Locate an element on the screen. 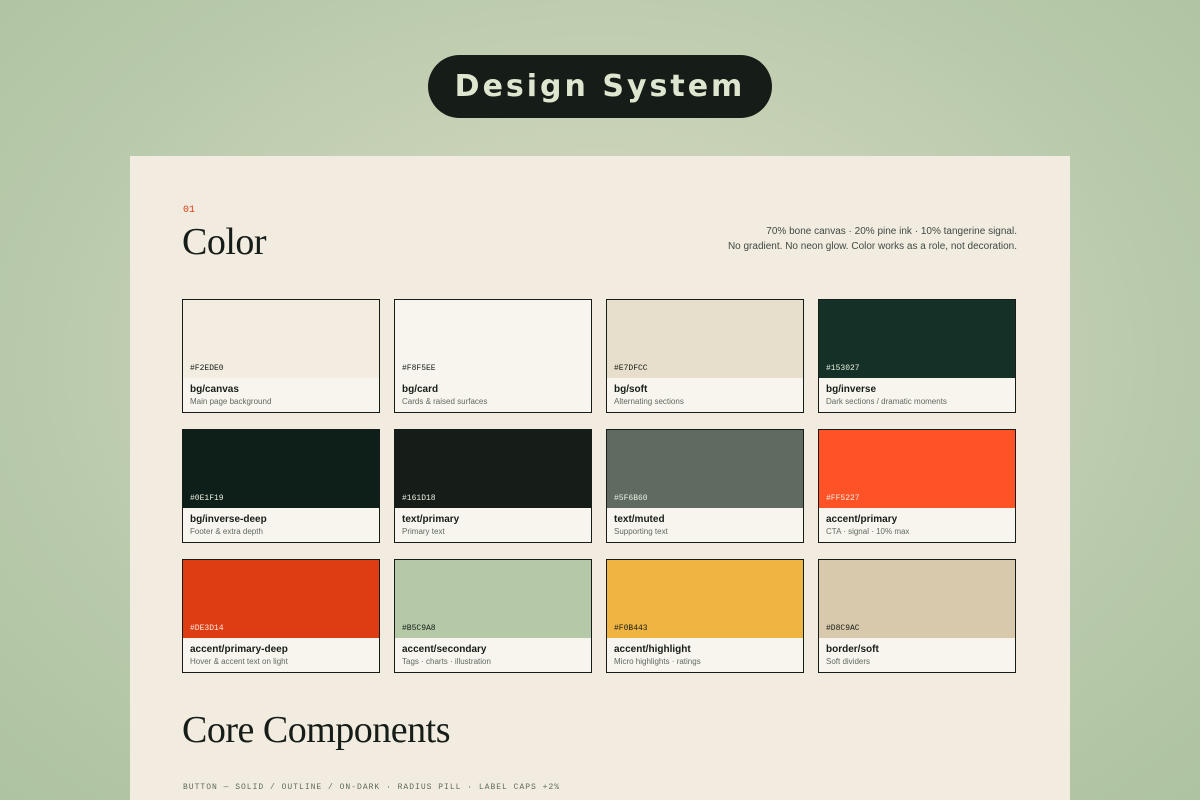 The image size is (1200, 800). hex-code: #5F6B60 is located at coordinates (631, 498).